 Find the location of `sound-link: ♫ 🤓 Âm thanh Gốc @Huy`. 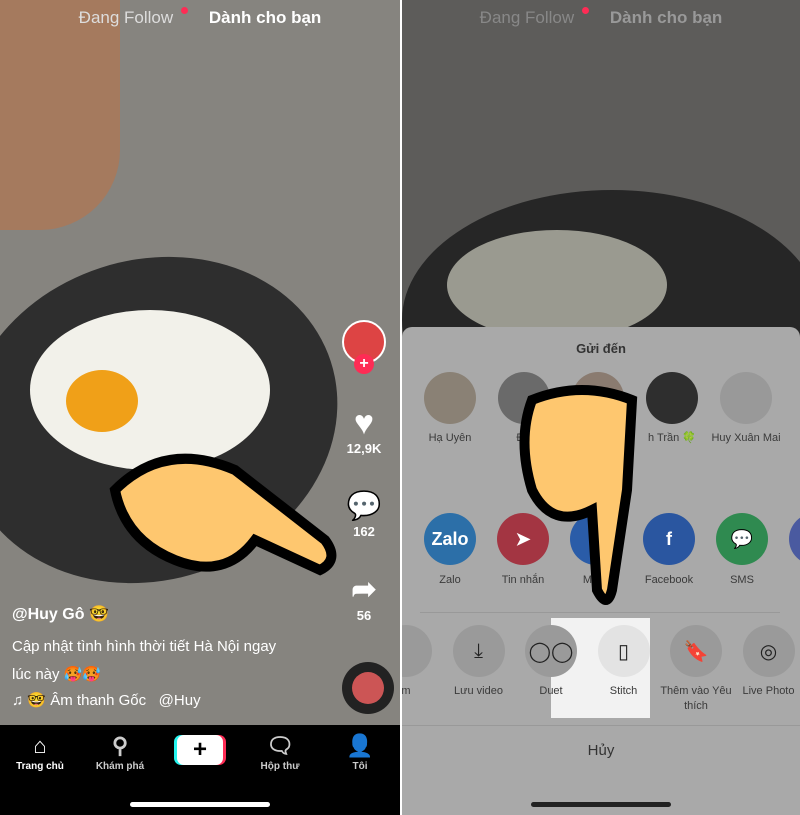

sound-link: ♫ 🤓 Âm thanh Gốc @Huy is located at coordinates (106, 700).